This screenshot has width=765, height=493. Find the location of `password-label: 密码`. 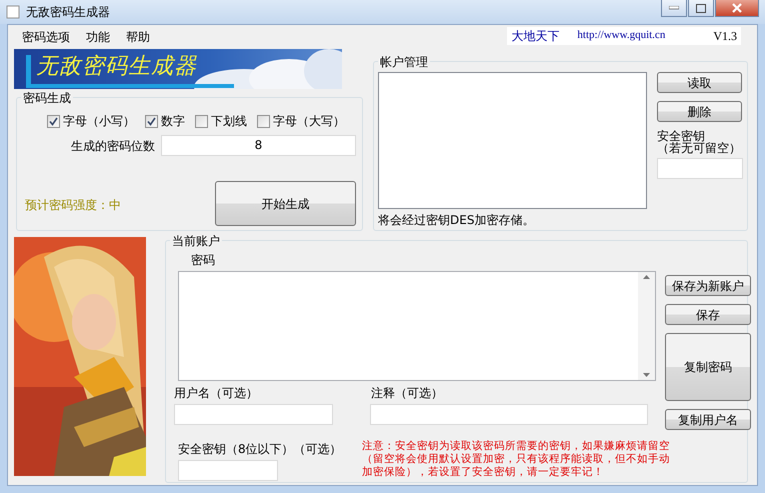

password-label: 密码 is located at coordinates (203, 260).